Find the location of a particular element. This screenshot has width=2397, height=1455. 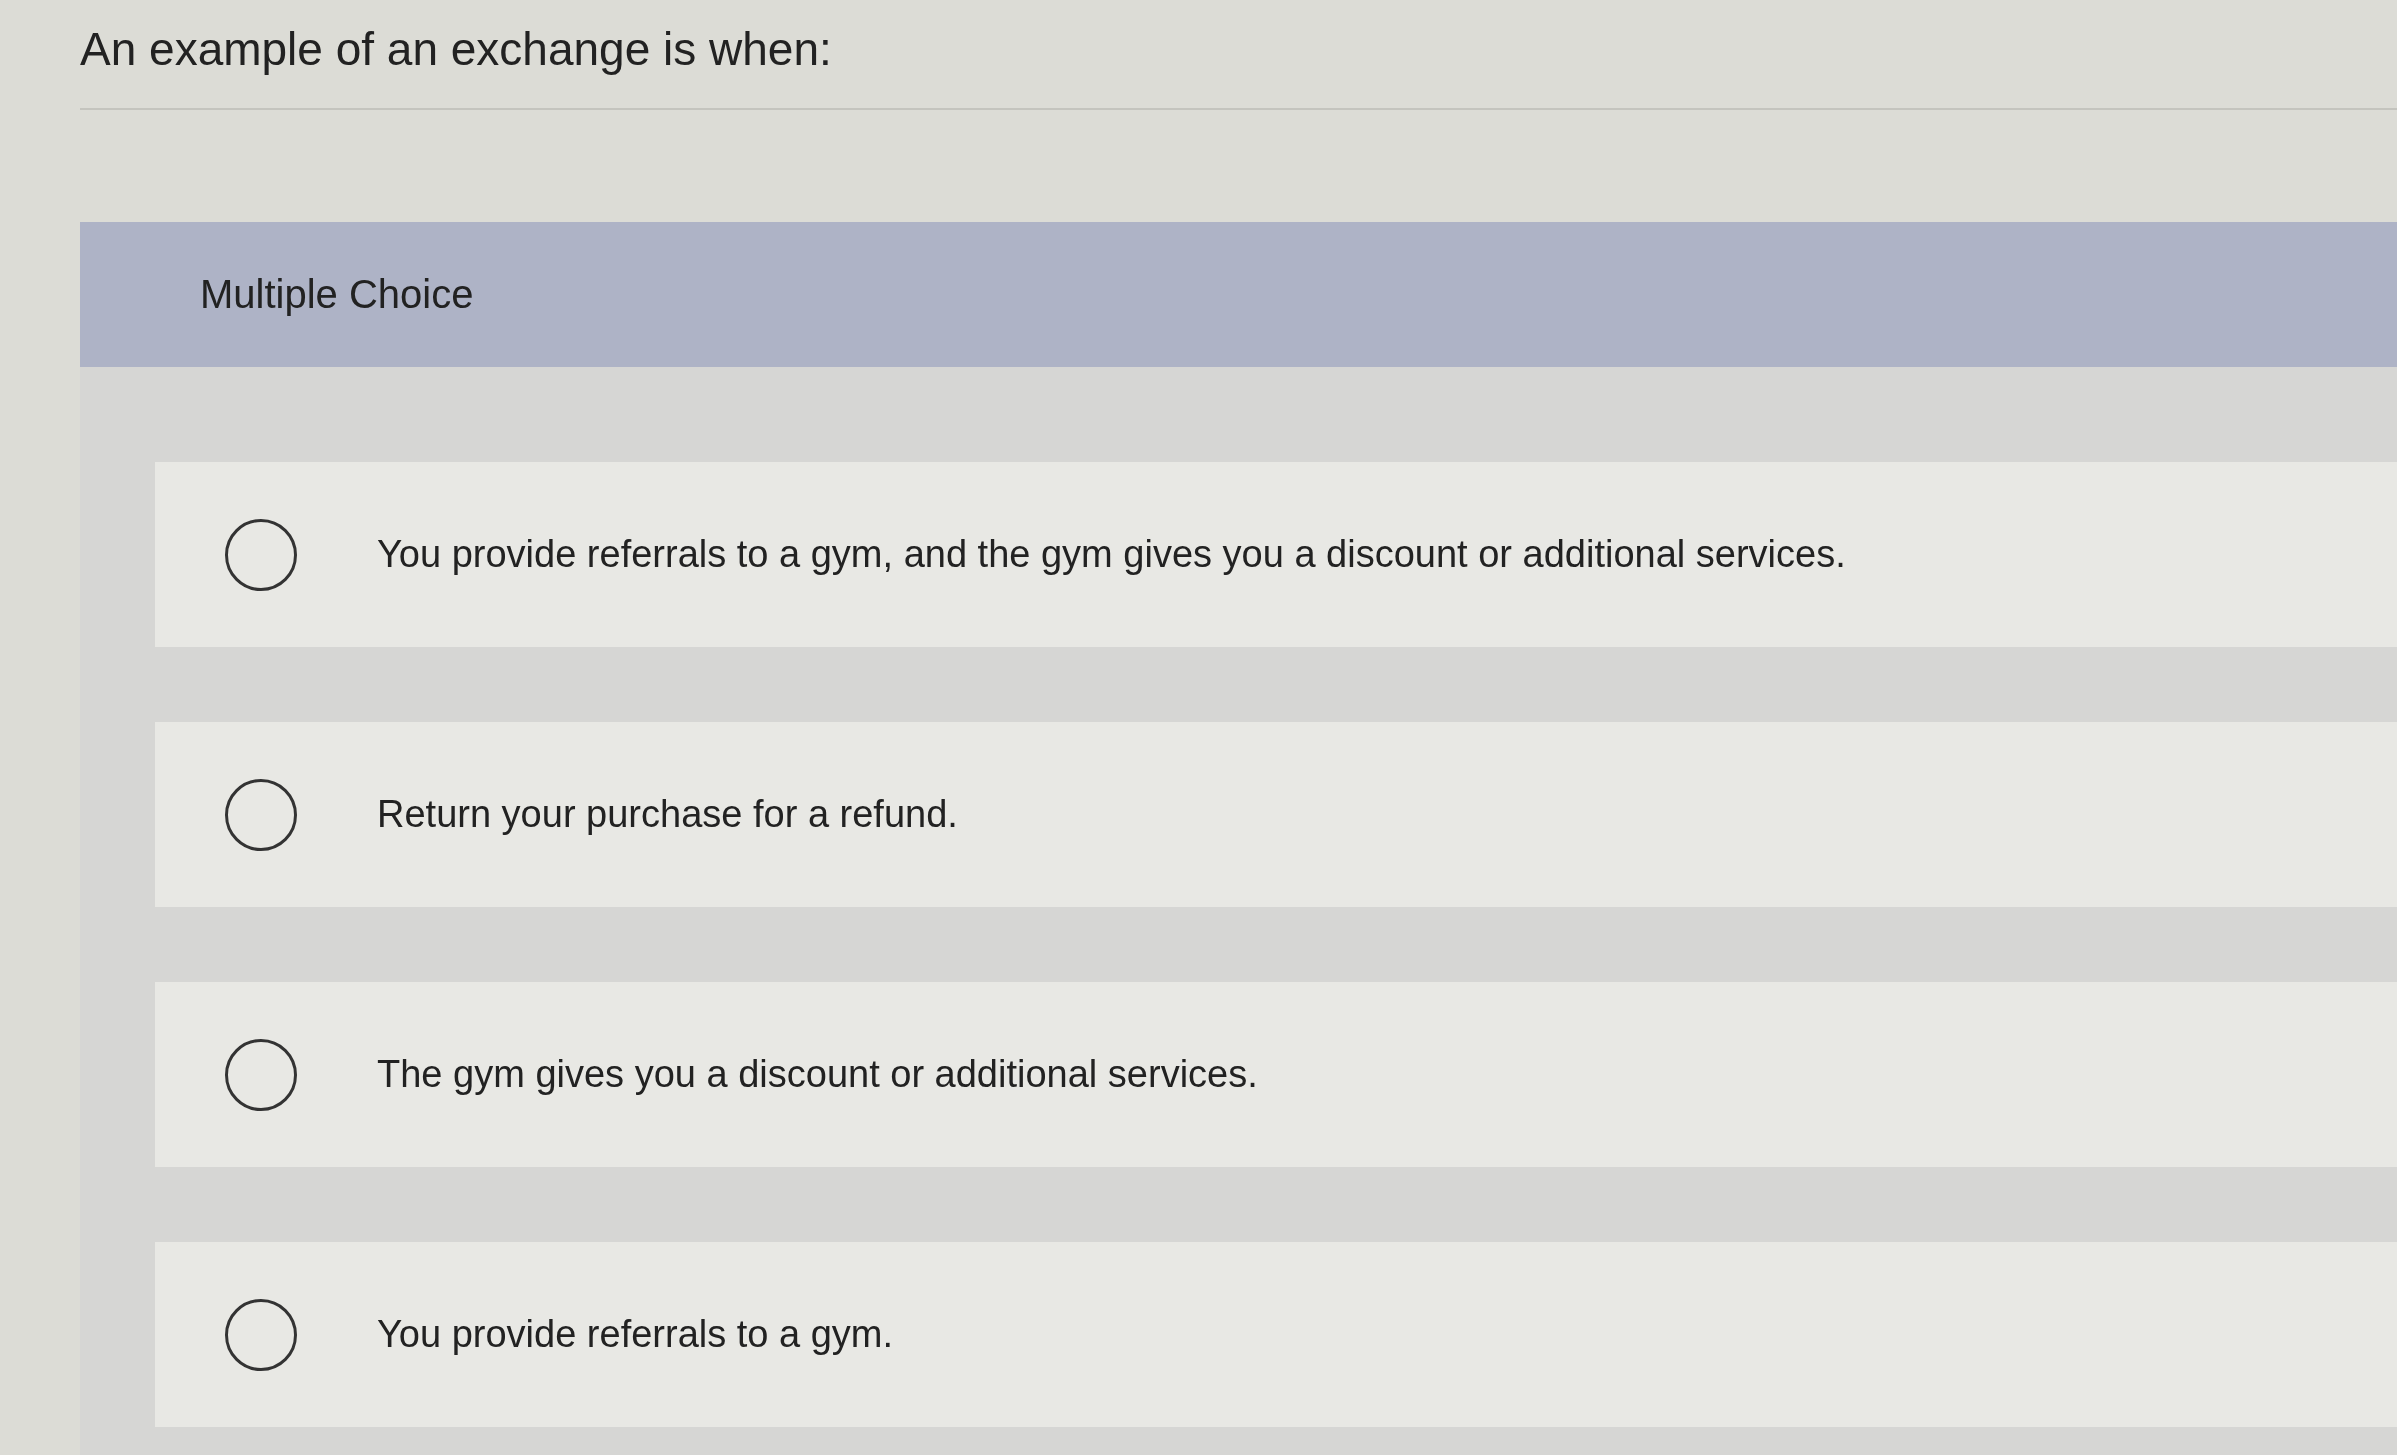

question-text: An example of an exchange is when: is located at coordinates (456, 49).